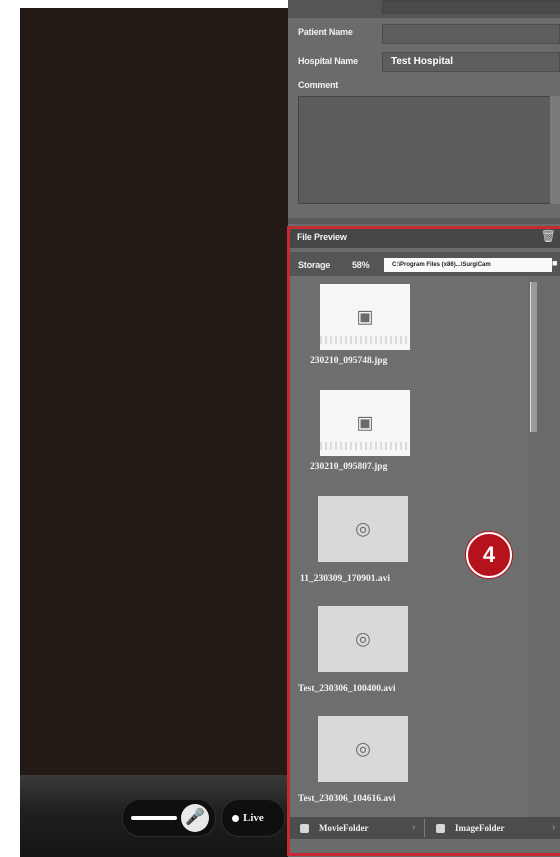  What do you see at coordinates (328, 61) in the screenshot?
I see `hospital-name-label: Hospital Name` at bounding box center [328, 61].